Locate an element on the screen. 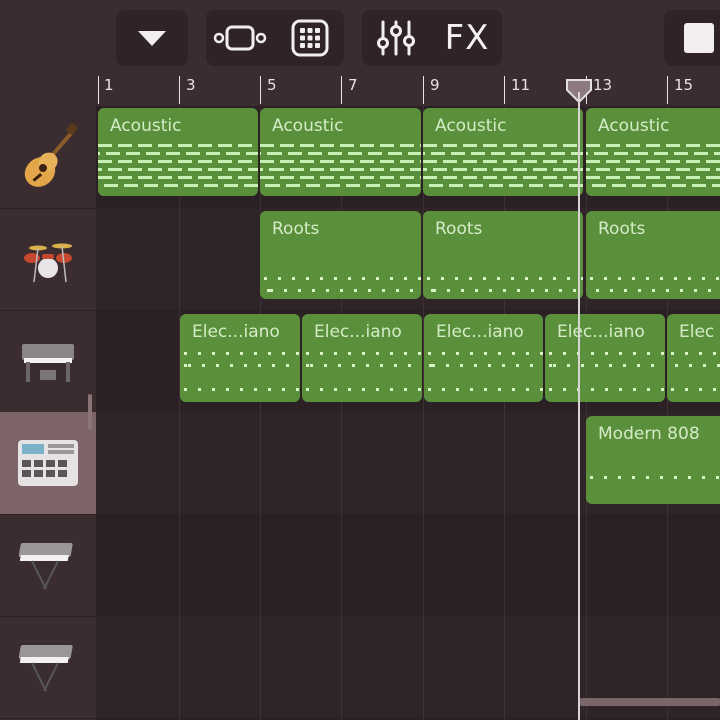 This screenshot has height=720, width=720. track-header-drums is located at coordinates (48, 259).